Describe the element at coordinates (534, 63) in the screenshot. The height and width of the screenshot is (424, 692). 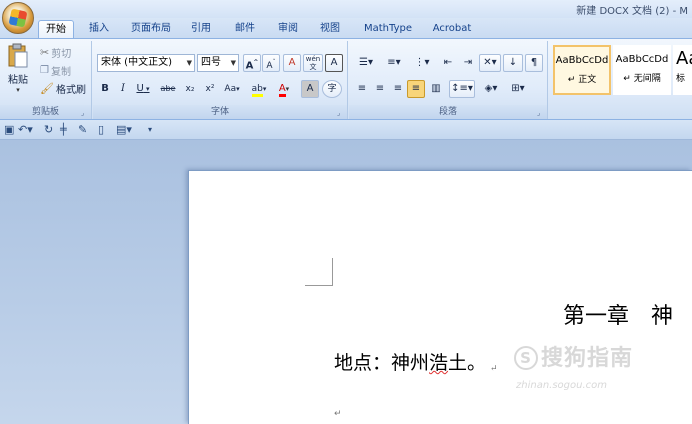
I see `show-marks-icon: ¶` at that location.